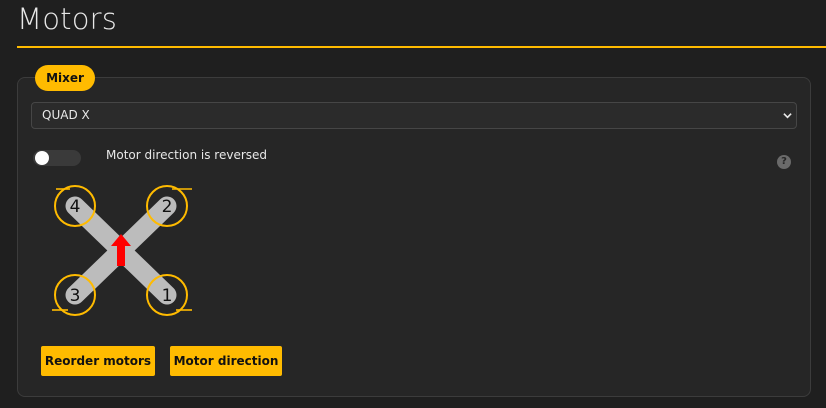  Describe the element at coordinates (414, 115) in the screenshot. I see `mixer-type-select: QUAD X` at that location.